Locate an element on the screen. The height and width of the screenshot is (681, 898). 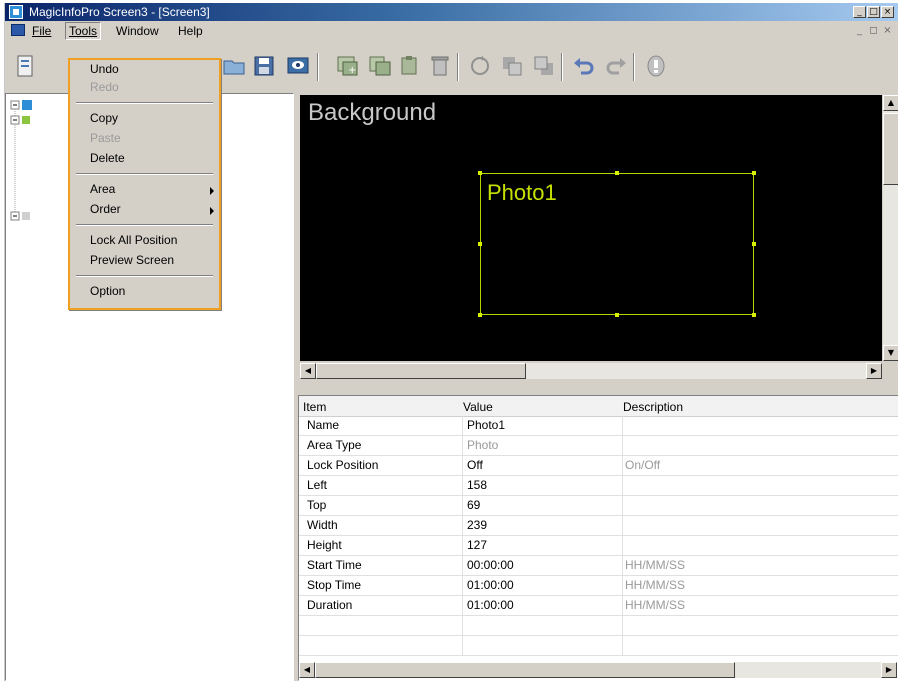
menu-item-order: Order is located at coordinates (105, 209).